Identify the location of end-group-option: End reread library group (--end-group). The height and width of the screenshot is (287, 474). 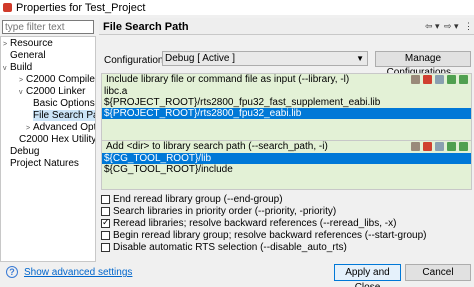
(251, 199).